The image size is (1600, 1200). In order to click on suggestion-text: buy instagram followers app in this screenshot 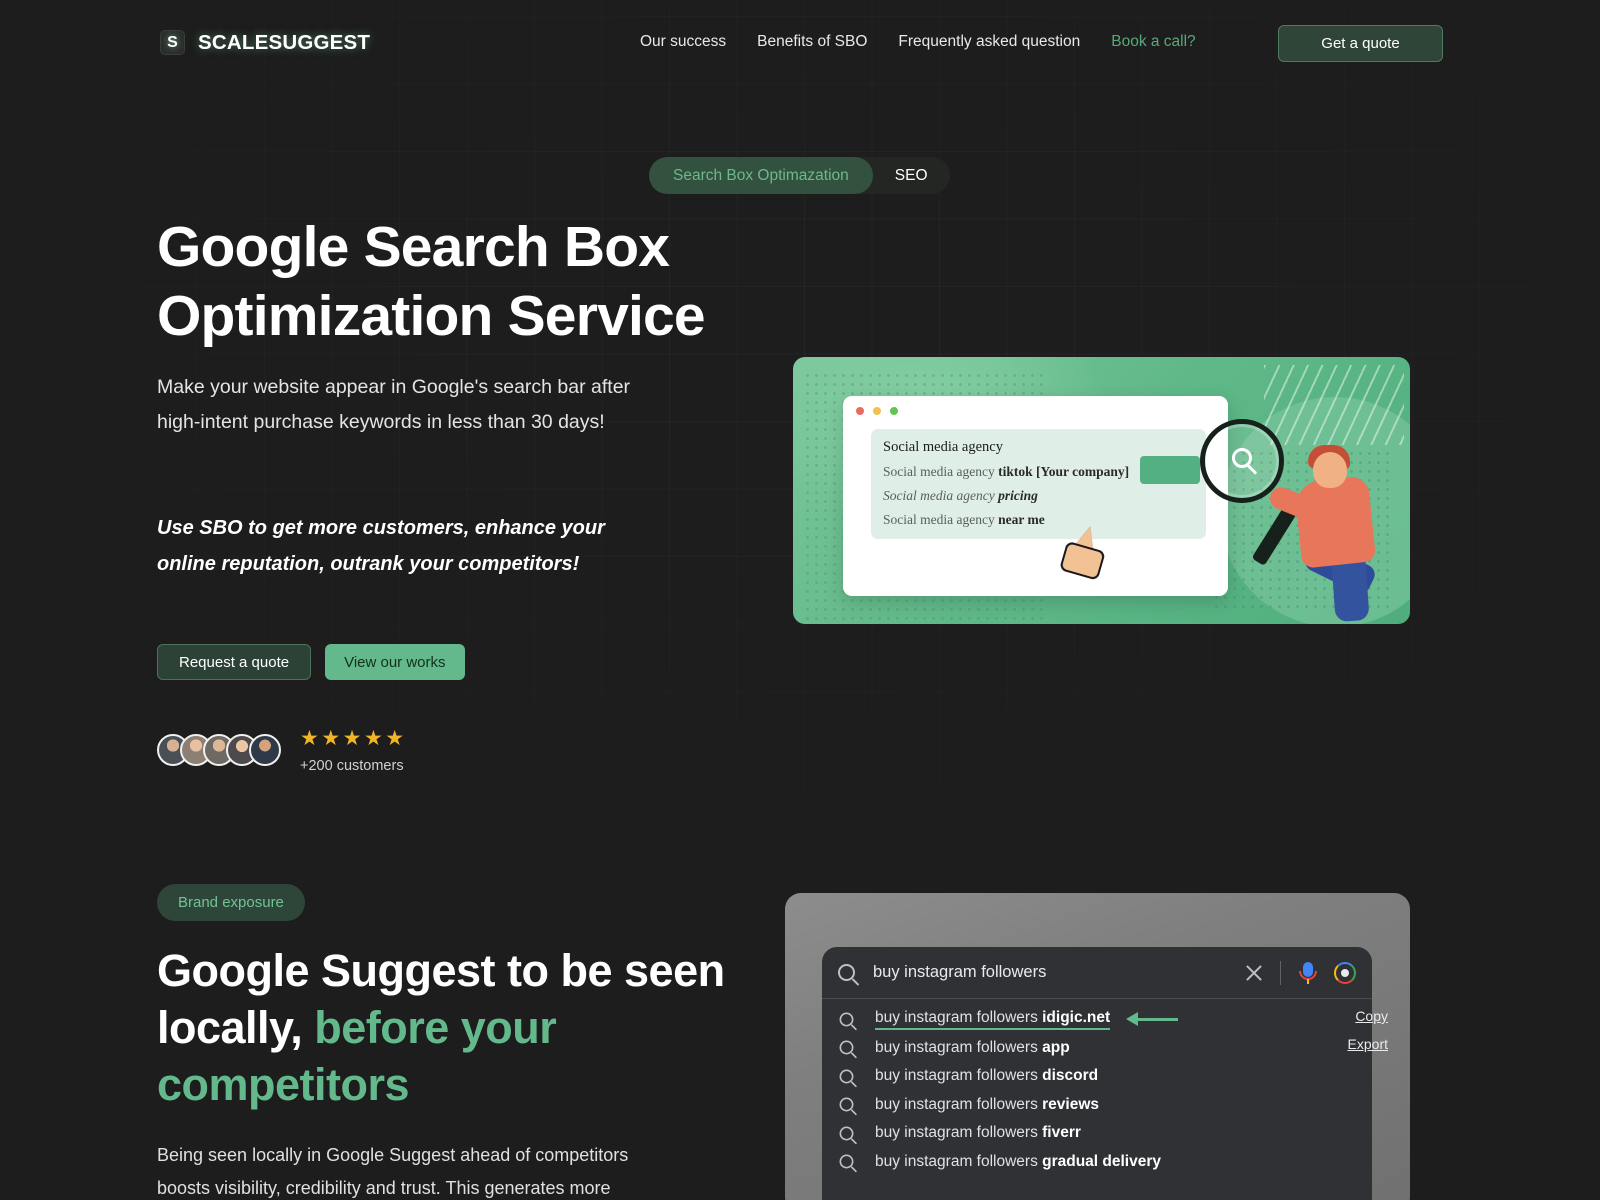, I will do `click(972, 1047)`.